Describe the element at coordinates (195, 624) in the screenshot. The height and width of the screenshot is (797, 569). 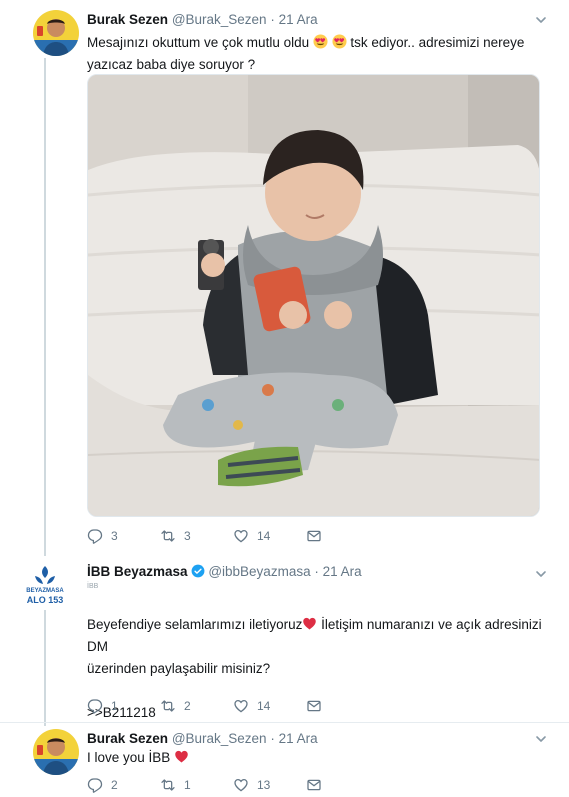
I see `tweet-text-line1-a: Beyefendiye selamlarımızı iletiyoruz` at that location.